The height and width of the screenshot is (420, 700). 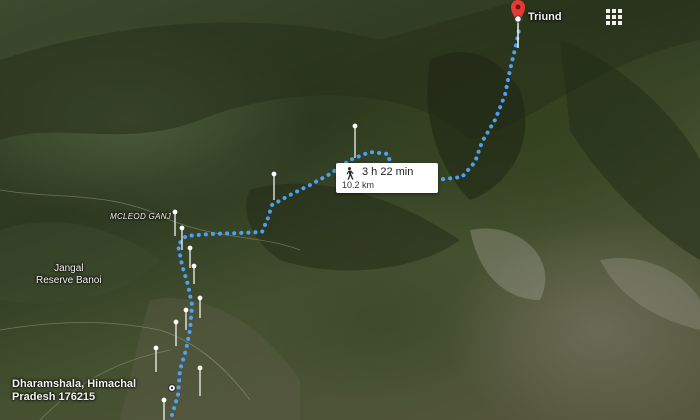 What do you see at coordinates (388, 172) in the screenshot?
I see `route-duration: 3 h 22 min` at bounding box center [388, 172].